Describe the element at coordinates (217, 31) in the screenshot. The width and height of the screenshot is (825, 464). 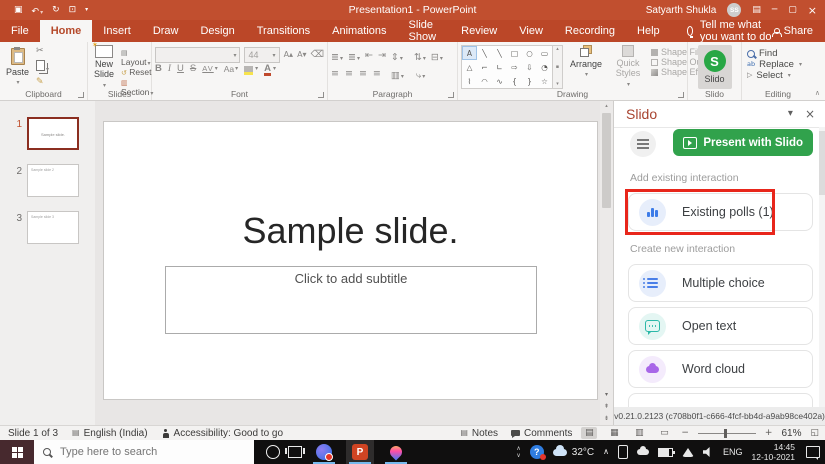
I see `tab-design: Design` at that location.